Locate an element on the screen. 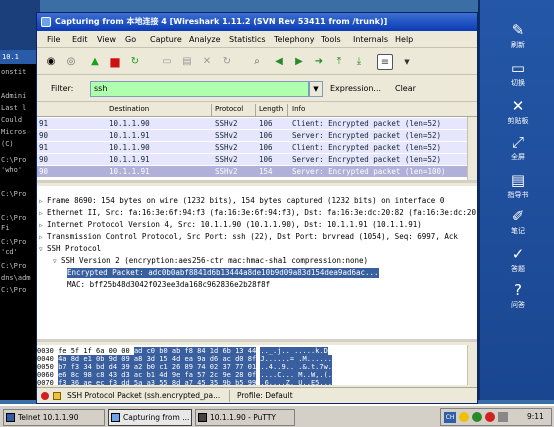 This screenshot has height=427, width=554. go-forward-icon: ▶ is located at coordinates (299, 62).